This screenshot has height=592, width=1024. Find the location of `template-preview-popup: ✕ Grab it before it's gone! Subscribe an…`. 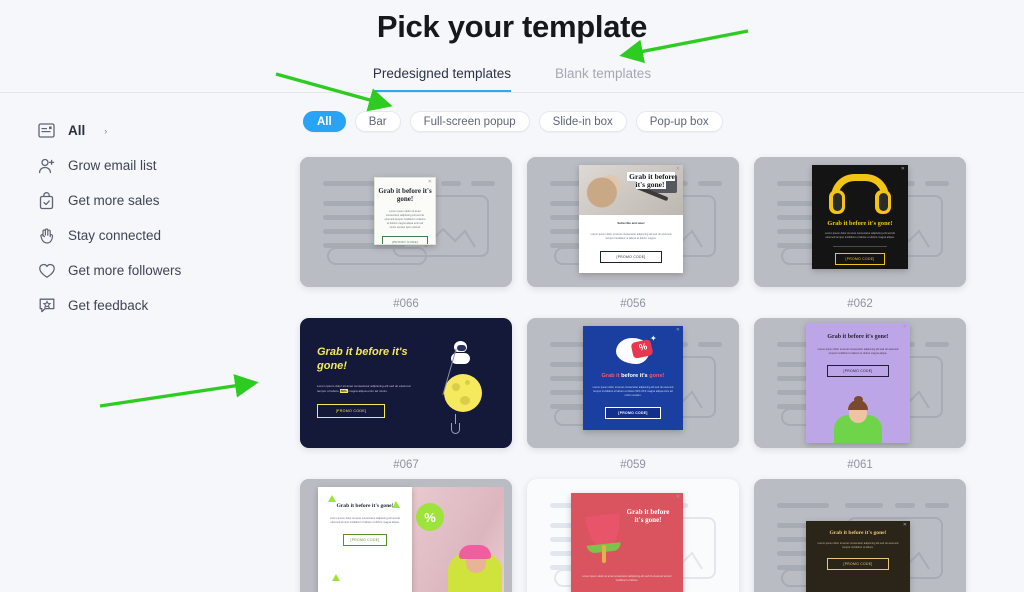

template-preview-popup: ✕ Grab it before it's gone! Subscribe an… is located at coordinates (631, 219).